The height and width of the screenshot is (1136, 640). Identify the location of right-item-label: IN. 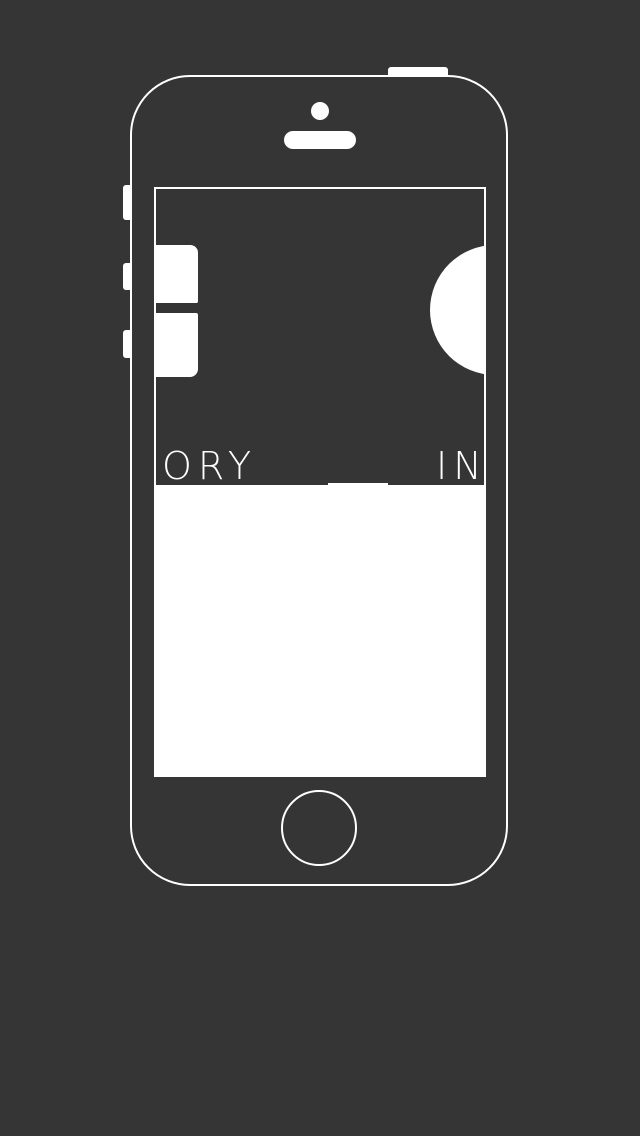
(461, 466).